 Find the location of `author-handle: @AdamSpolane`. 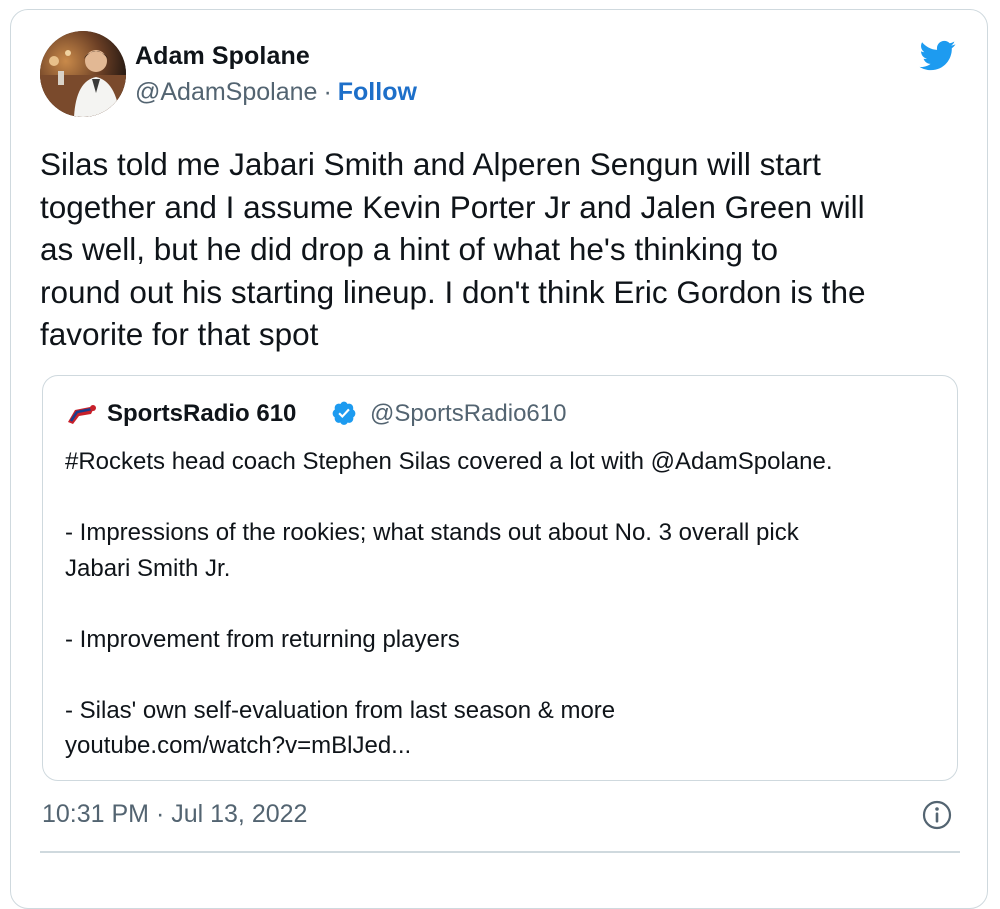

author-handle: @AdamSpolane is located at coordinates (226, 92).